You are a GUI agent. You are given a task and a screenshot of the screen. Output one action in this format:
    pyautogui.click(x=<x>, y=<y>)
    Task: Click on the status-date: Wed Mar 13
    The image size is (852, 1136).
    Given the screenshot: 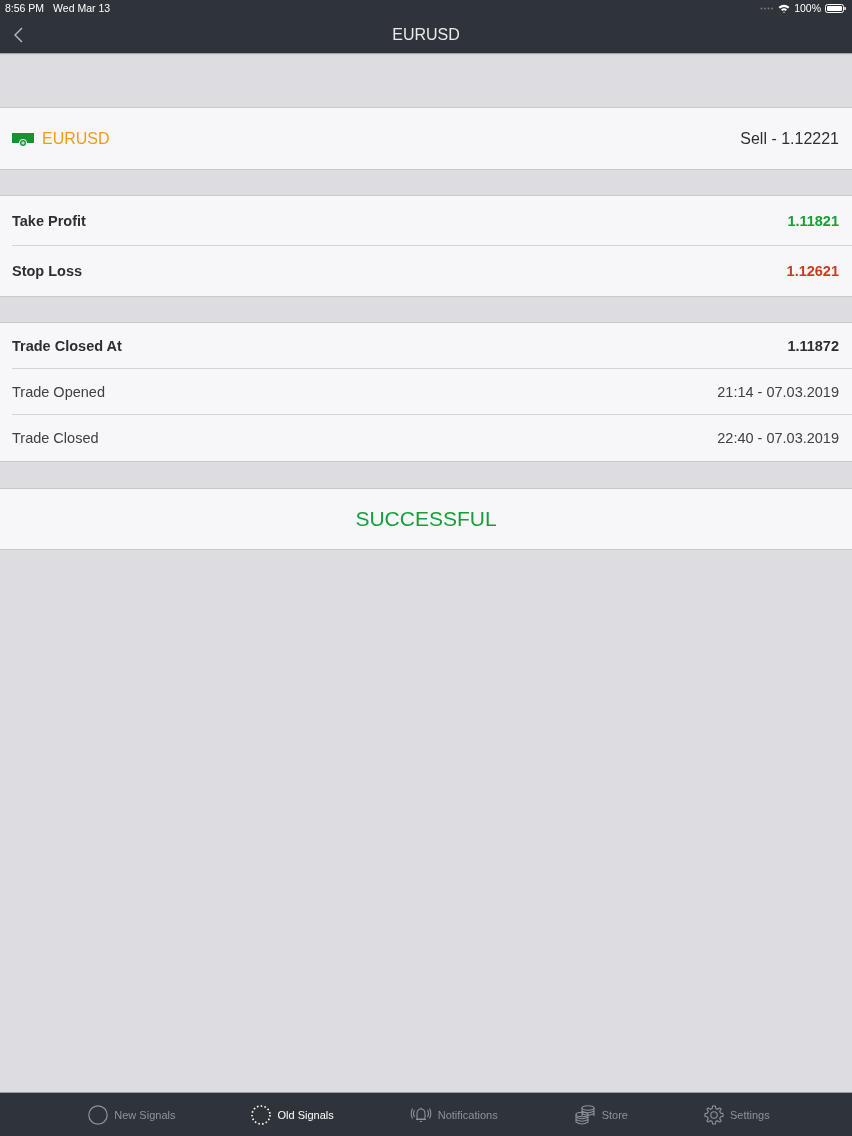 What is the action you would take?
    pyautogui.click(x=82, y=8)
    